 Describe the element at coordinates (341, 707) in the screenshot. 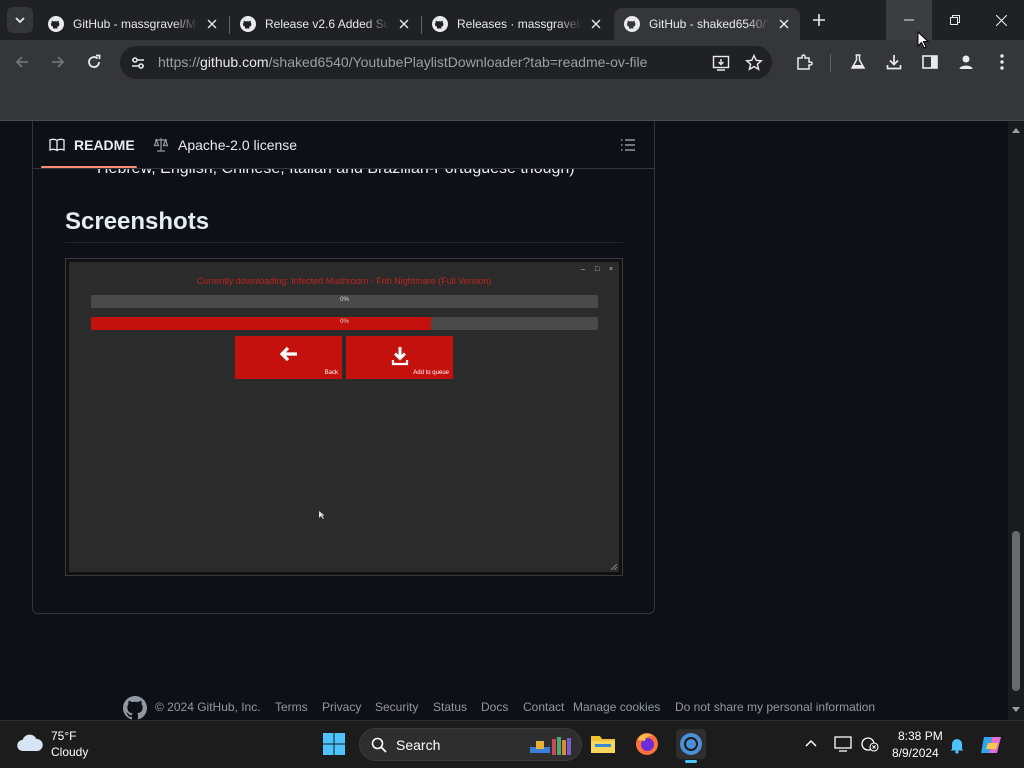

I see `footer-link-privacy: Privacy` at that location.